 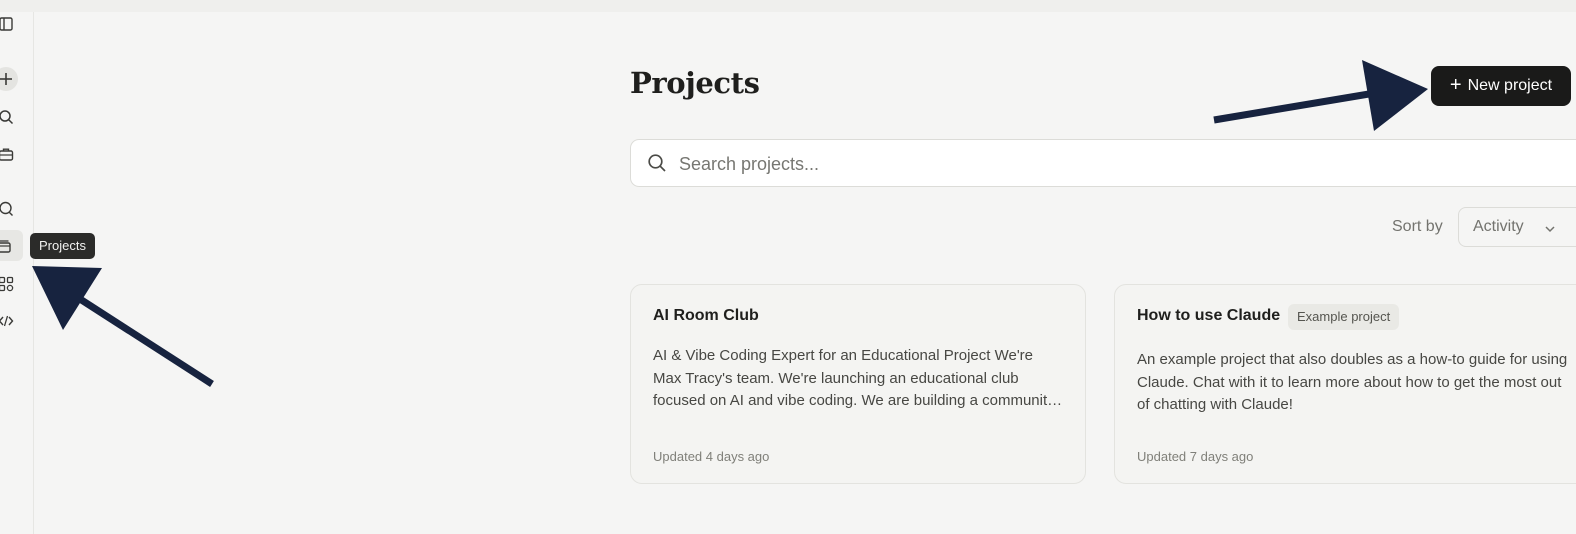 I want to click on projects-tooltip: Projects, so click(x=62, y=246).